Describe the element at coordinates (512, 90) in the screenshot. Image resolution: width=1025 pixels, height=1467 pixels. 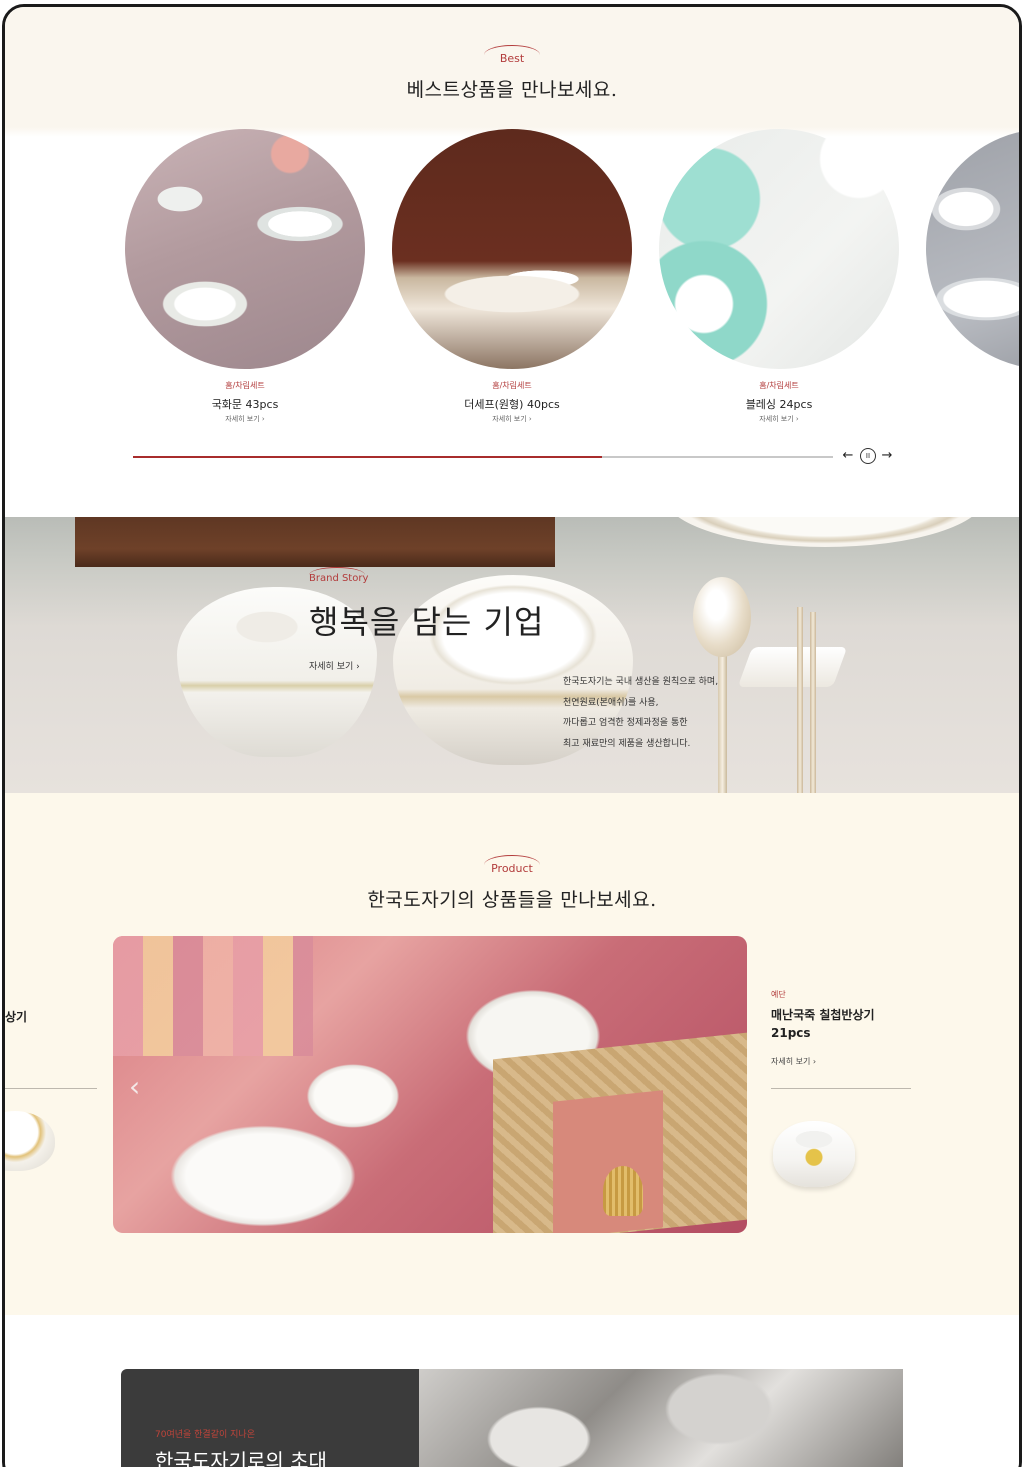
I see `best-title: 베스트상품을 만나보세요.` at that location.